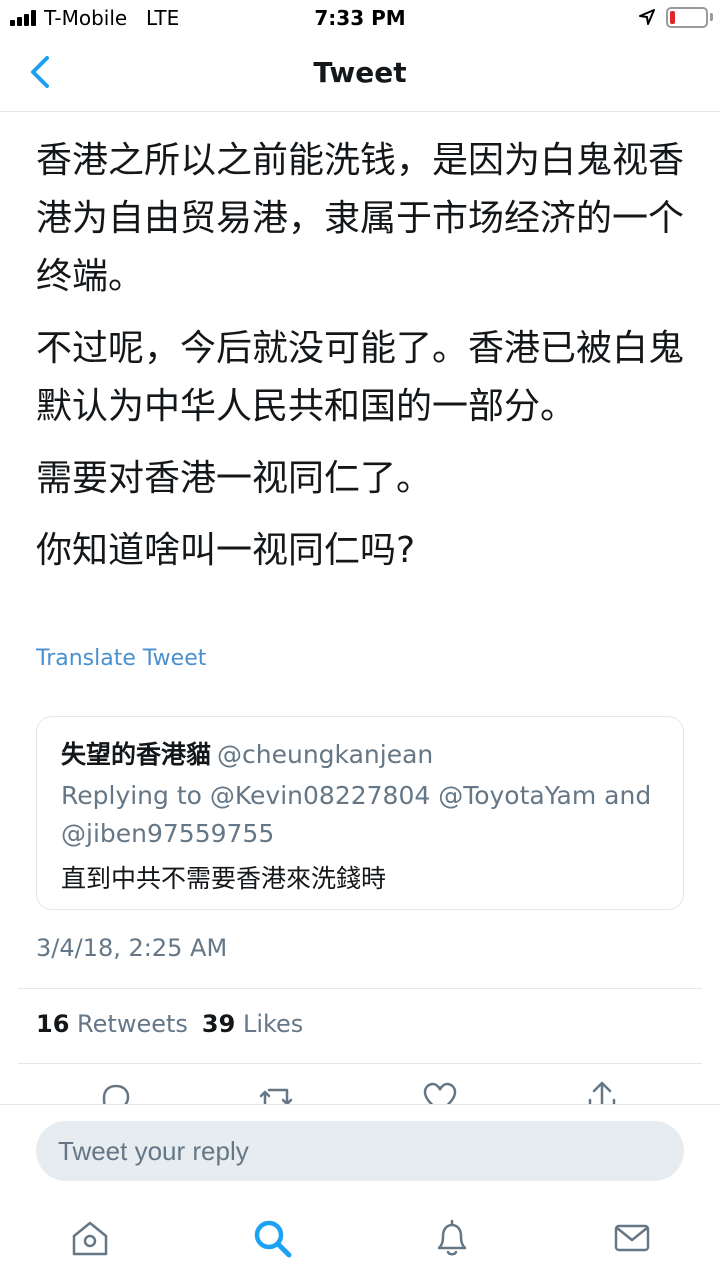  I want to click on messages-icon, so click(632, 1238).